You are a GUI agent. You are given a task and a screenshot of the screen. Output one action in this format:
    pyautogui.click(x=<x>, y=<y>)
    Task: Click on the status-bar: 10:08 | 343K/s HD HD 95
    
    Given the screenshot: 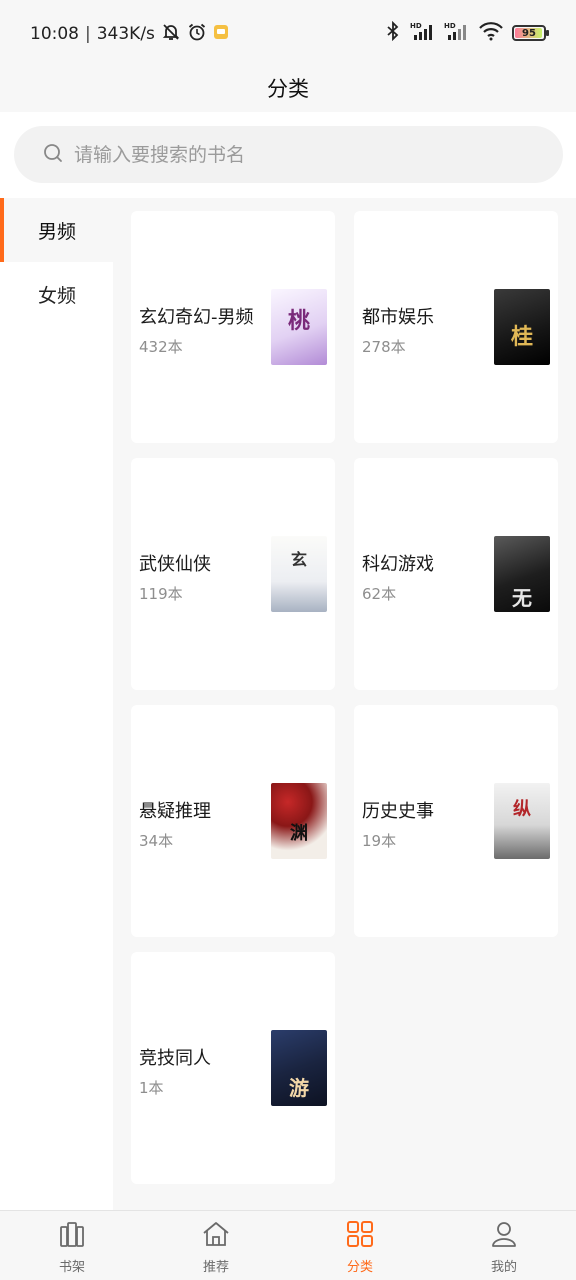 What is the action you would take?
    pyautogui.click(x=288, y=32)
    